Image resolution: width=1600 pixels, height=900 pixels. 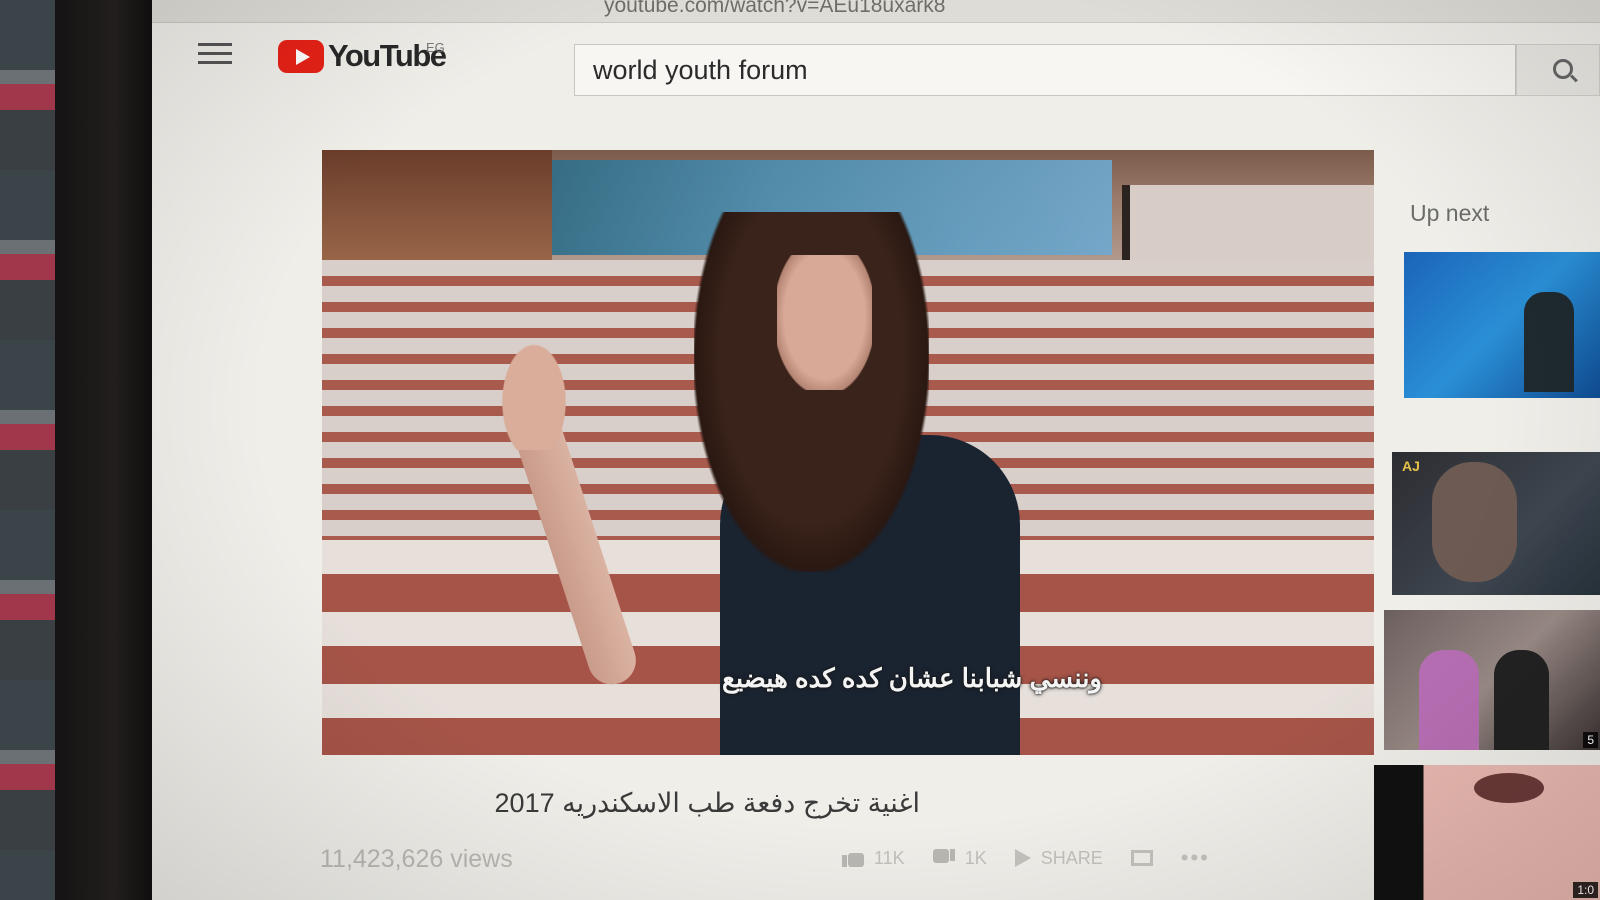 I want to click on search-box, so click(x=1045, y=70).